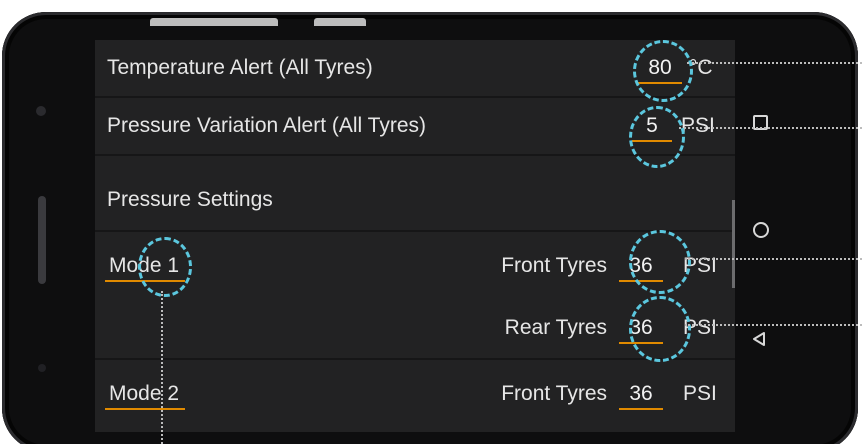  What do you see at coordinates (240, 67) in the screenshot?
I see `temperature-alert-label: Temperature Alert (All Tyres)` at bounding box center [240, 67].